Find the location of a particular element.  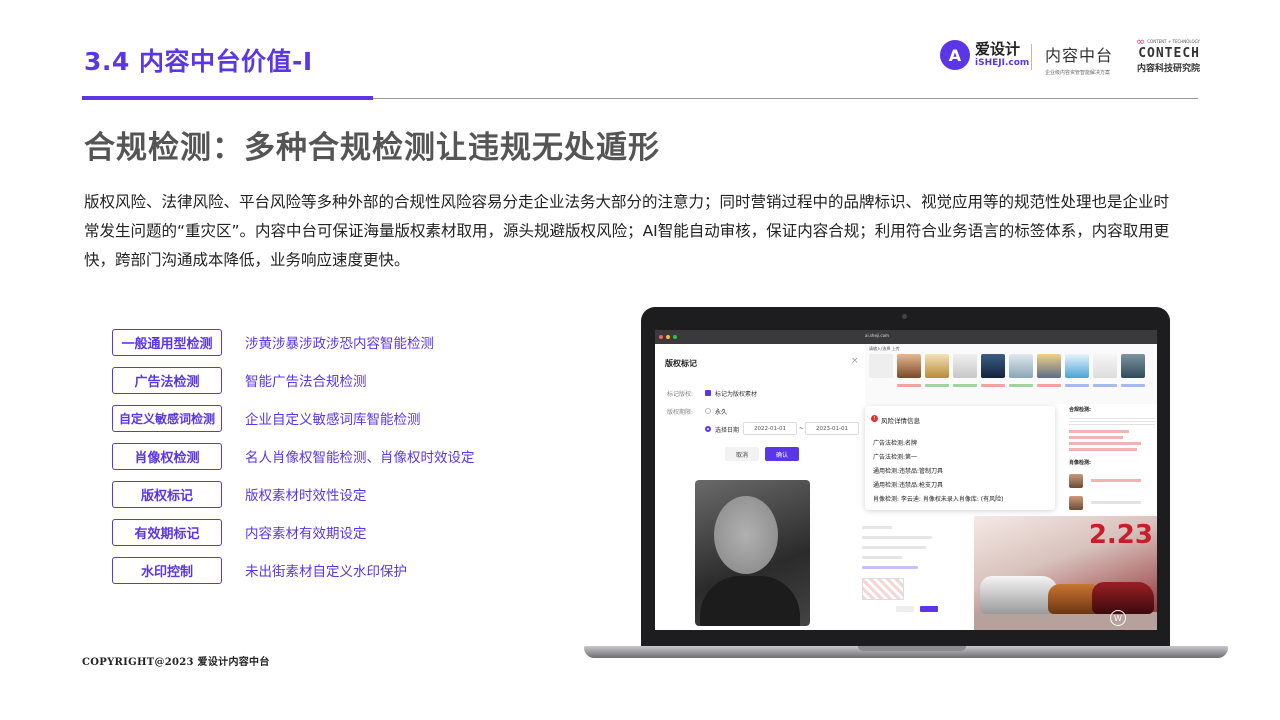

radio-forever-label: 永久 is located at coordinates (721, 412).